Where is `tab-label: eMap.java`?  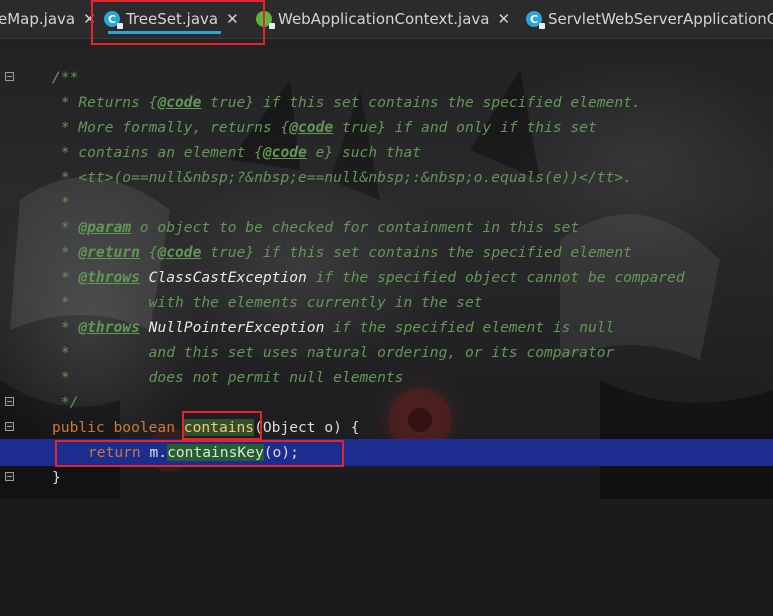
tab-label: eMap.java is located at coordinates (38, 19).